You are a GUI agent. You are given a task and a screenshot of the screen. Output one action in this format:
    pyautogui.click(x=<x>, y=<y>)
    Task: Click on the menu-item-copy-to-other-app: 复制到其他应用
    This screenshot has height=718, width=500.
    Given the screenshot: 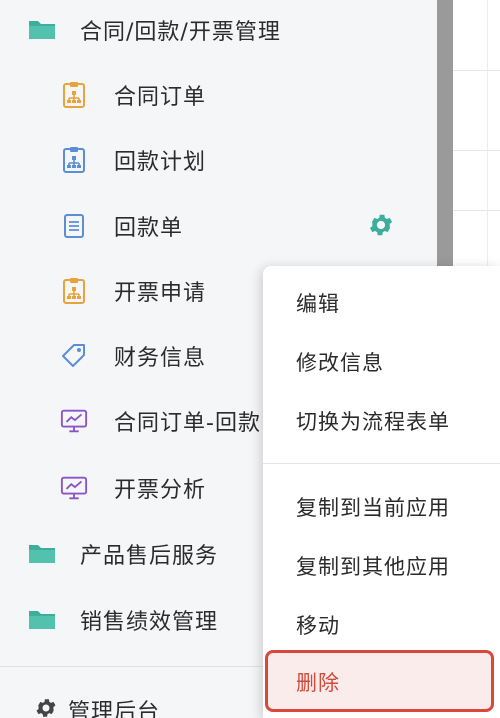 What is the action you would take?
    pyautogui.click(x=381, y=566)
    